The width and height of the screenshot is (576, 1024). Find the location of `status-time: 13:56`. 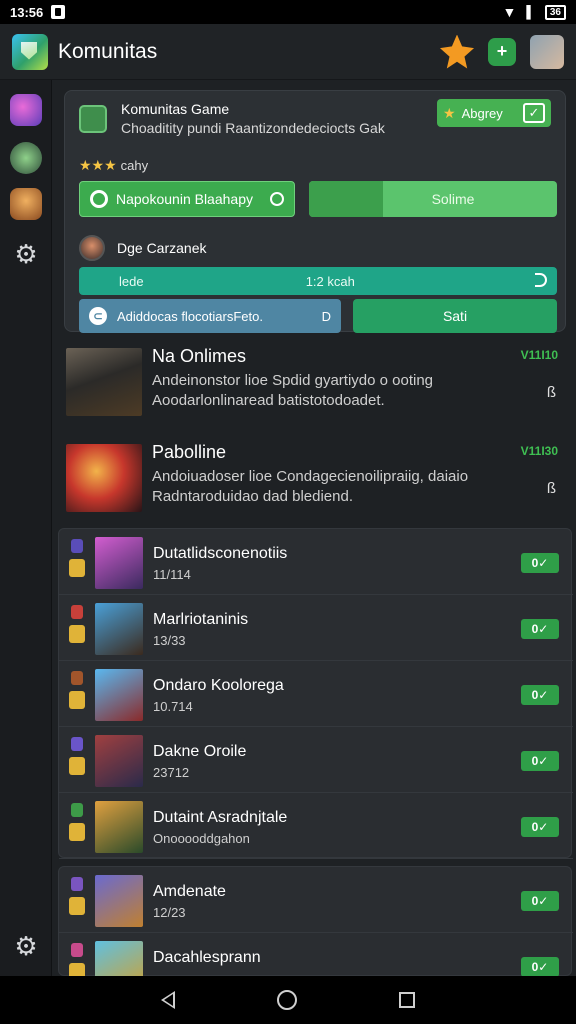

status-time: 13:56 is located at coordinates (27, 12).